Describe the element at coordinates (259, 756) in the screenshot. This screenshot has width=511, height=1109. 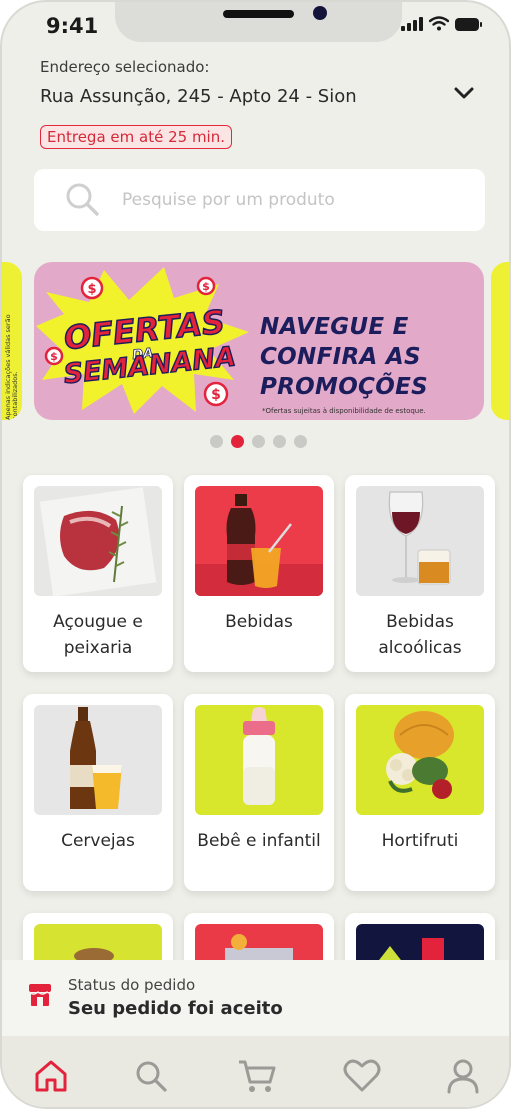
I see `baby-bottle-image` at that location.